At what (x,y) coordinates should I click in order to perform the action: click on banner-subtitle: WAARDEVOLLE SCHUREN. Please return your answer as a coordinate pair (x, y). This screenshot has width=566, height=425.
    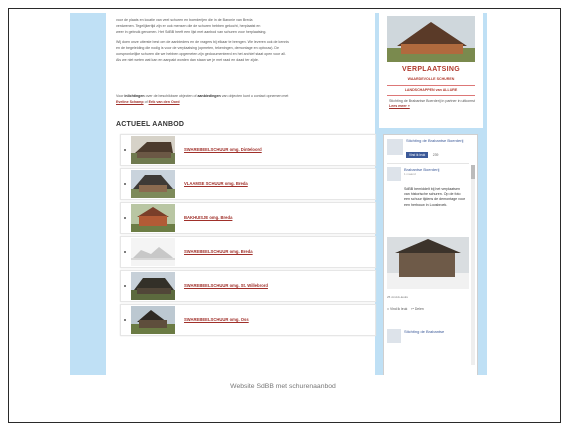
    Looking at the image, I should click on (431, 79).